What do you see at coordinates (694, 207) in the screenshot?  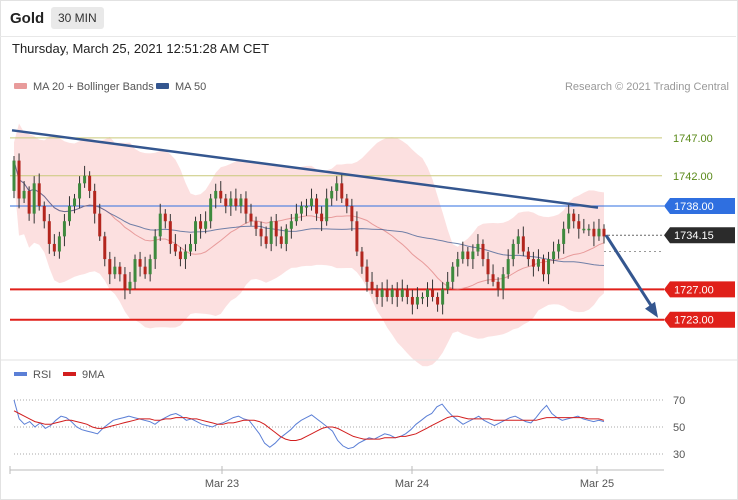 I see `pivot-label: 1738.00` at bounding box center [694, 207].